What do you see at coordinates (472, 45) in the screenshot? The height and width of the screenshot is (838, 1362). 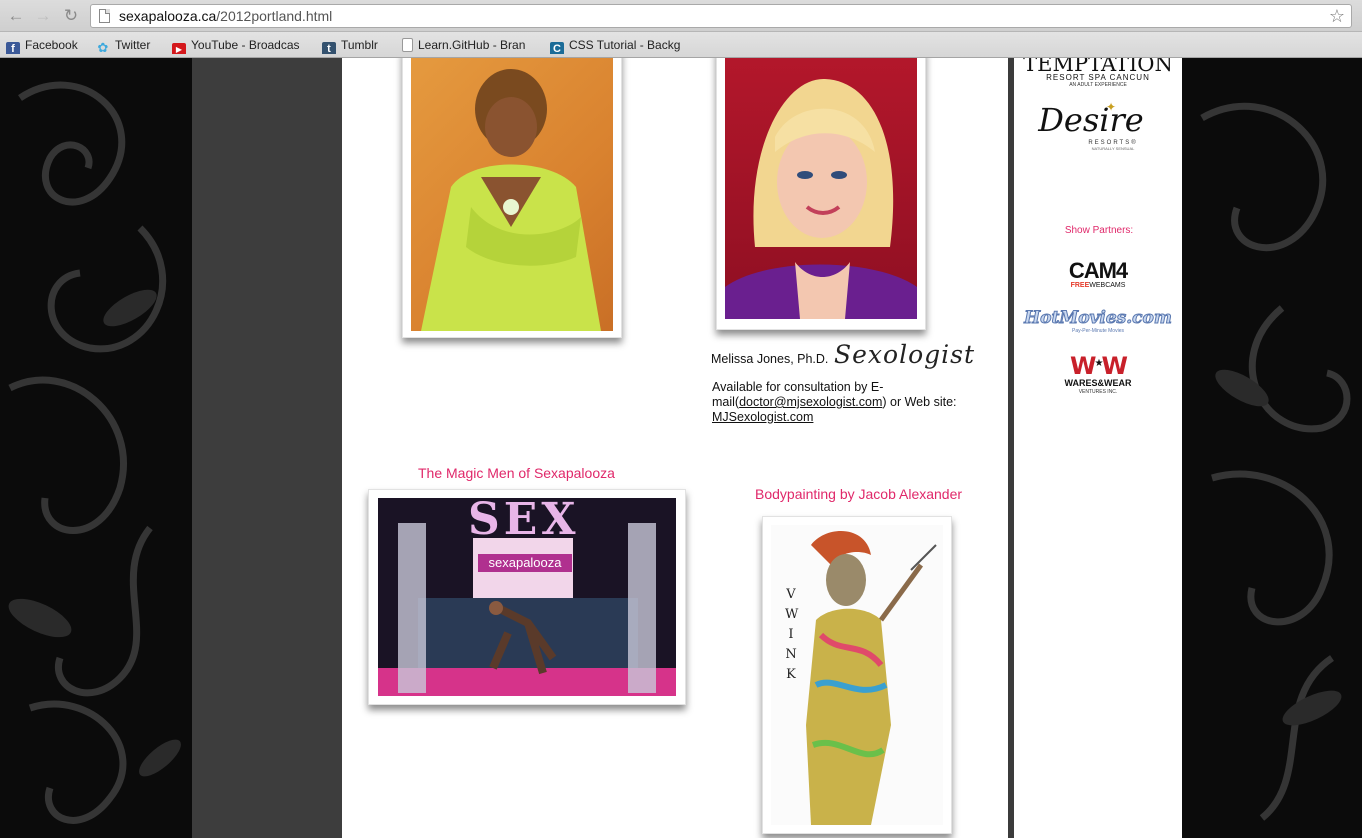 I see `bookmark-label: Learn.GitHub - Bran` at bounding box center [472, 45].